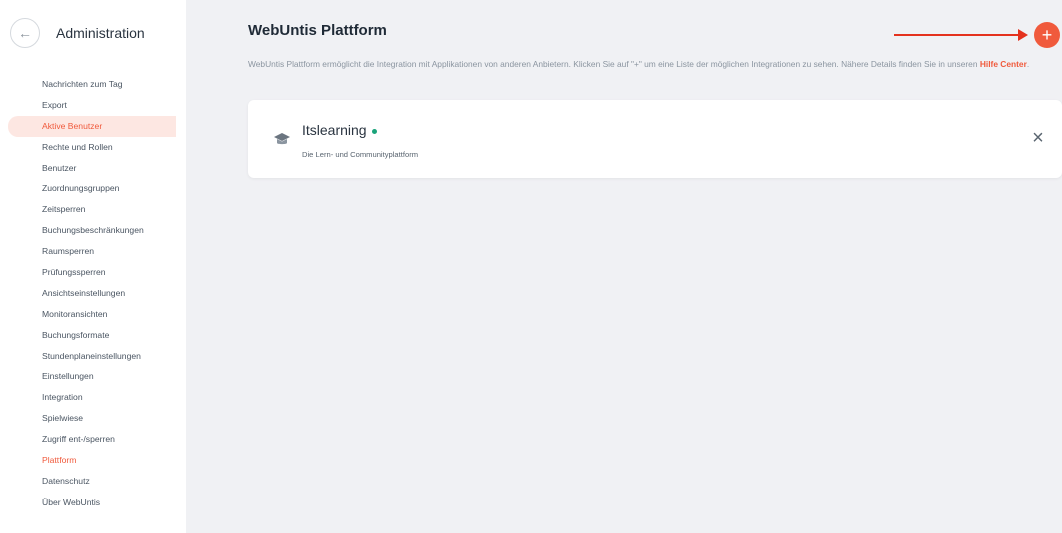 The image size is (1062, 533). I want to click on back-button: ←, so click(25, 33).